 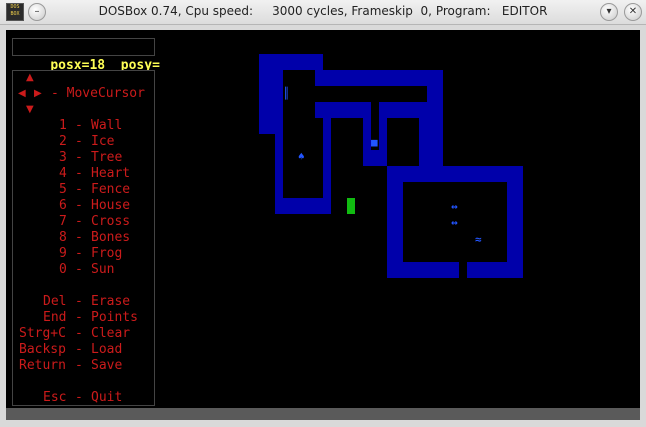 I want to click on action-label: Frog, so click(x=107, y=253).